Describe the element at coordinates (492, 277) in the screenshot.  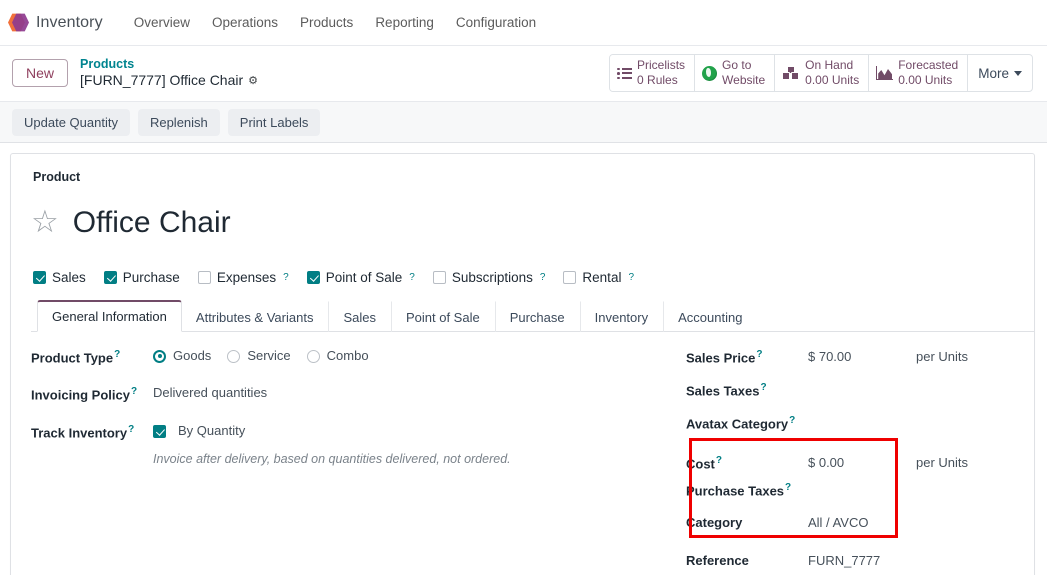
I see `checkbox-subscriptions-label: Subscriptions` at that location.